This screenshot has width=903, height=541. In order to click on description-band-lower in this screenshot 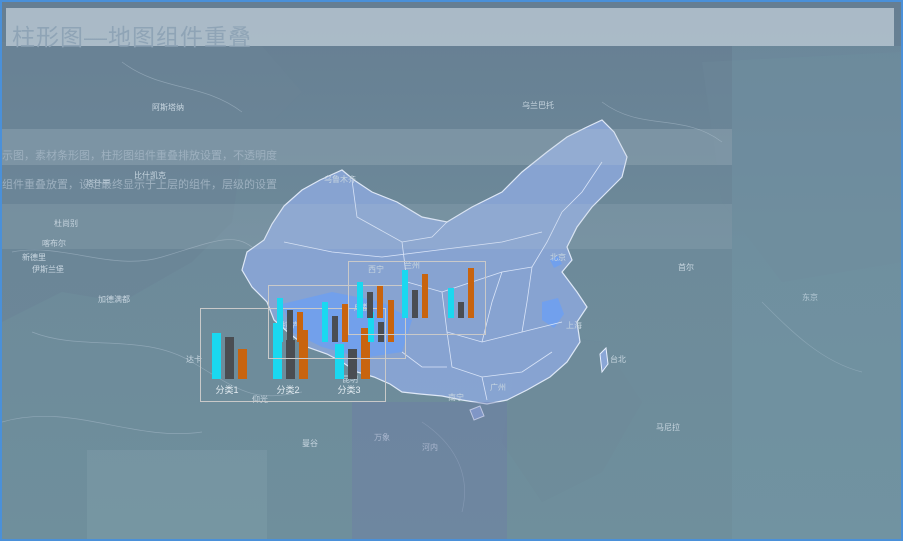, I will do `click(367, 226)`.